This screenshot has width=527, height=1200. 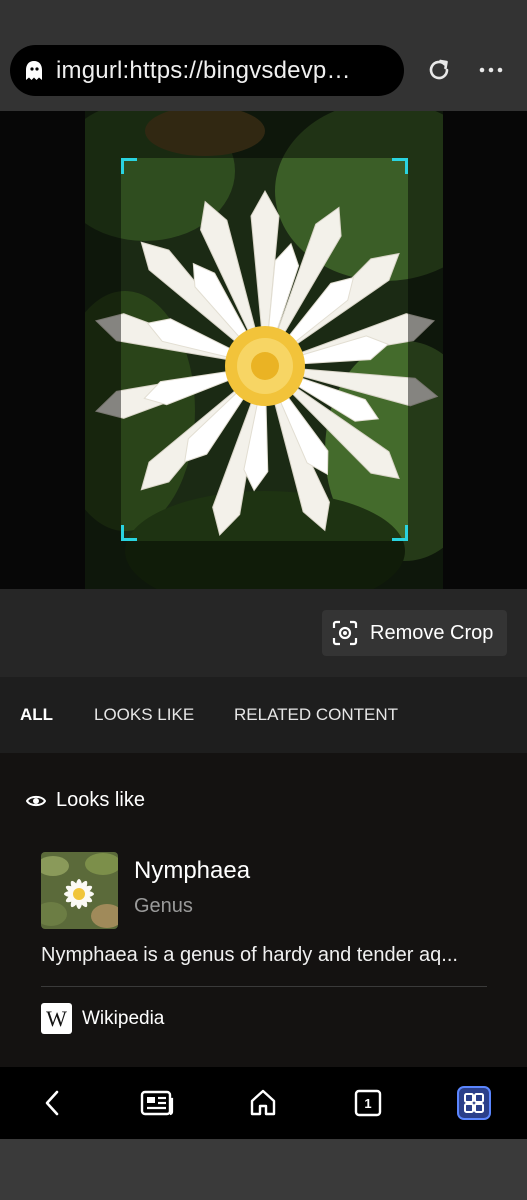 I want to click on remove-crop-button: Remove Crop, so click(x=414, y=633).